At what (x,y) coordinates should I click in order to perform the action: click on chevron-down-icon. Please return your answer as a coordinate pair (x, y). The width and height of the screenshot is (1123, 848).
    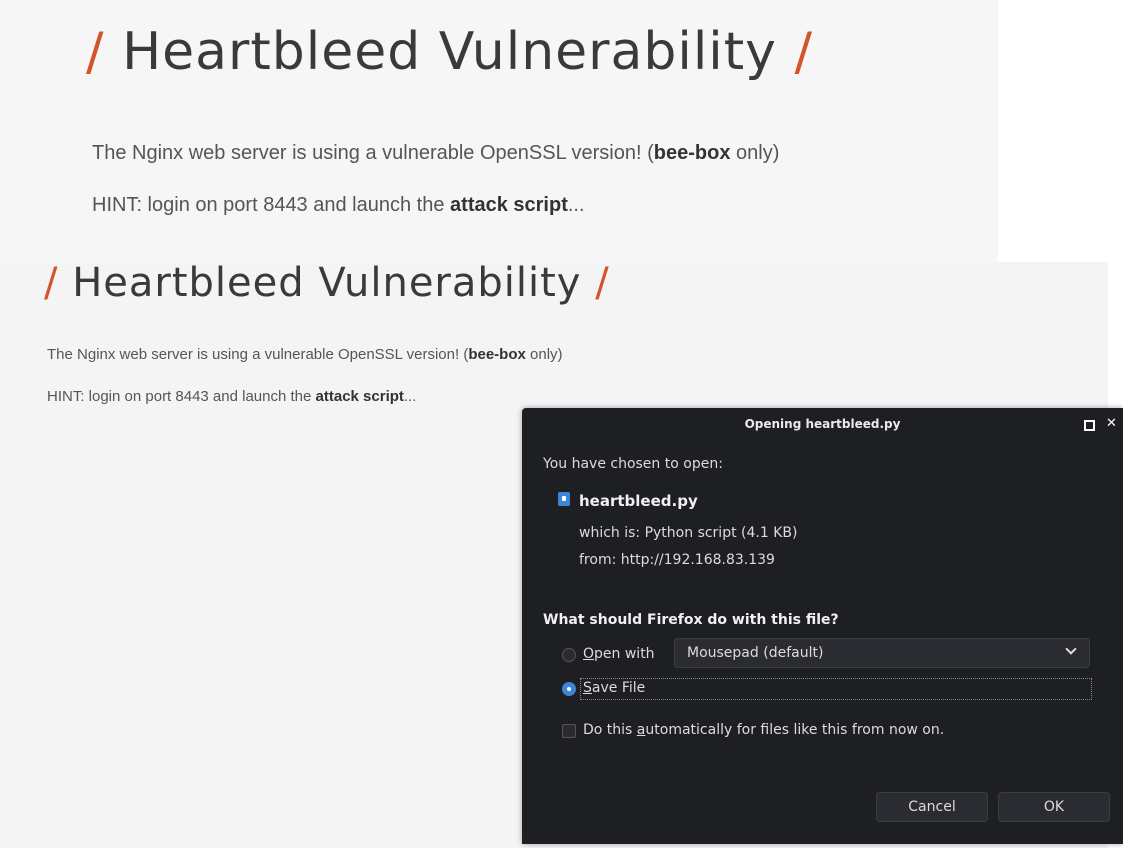
    Looking at the image, I should click on (1071, 649).